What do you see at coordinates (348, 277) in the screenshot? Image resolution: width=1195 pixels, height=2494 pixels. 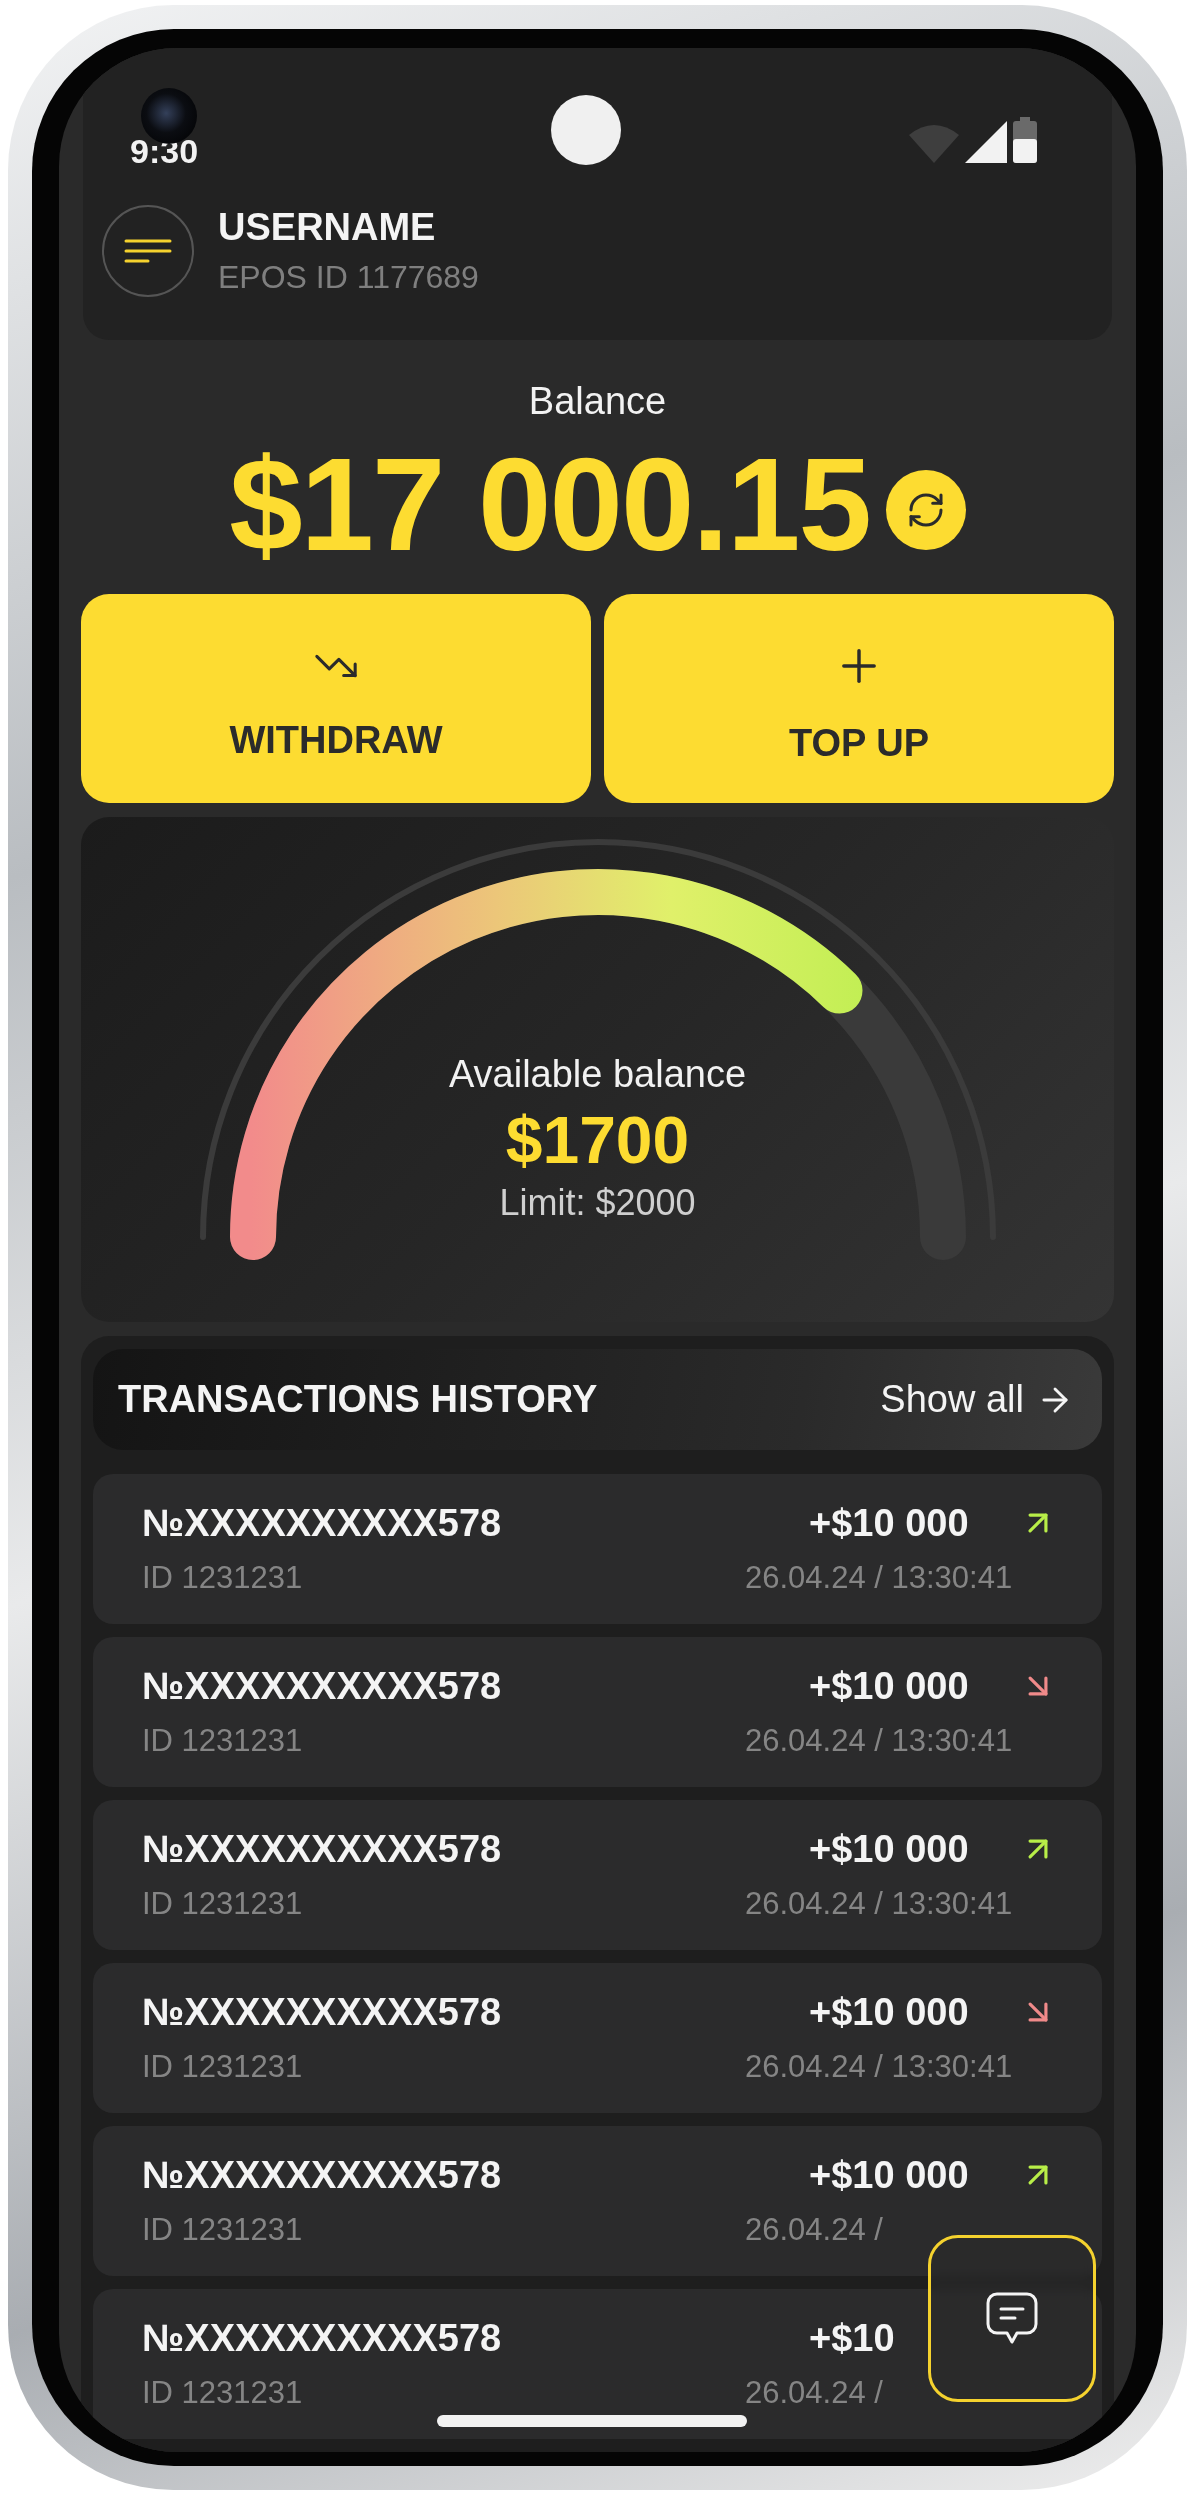 I see `epos-id: EPOS ID 1177689` at bounding box center [348, 277].